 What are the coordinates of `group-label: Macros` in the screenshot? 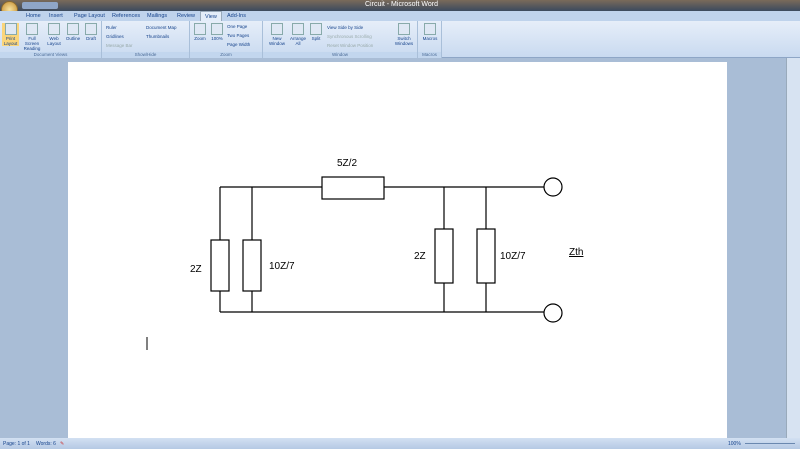 It's located at (429, 55).